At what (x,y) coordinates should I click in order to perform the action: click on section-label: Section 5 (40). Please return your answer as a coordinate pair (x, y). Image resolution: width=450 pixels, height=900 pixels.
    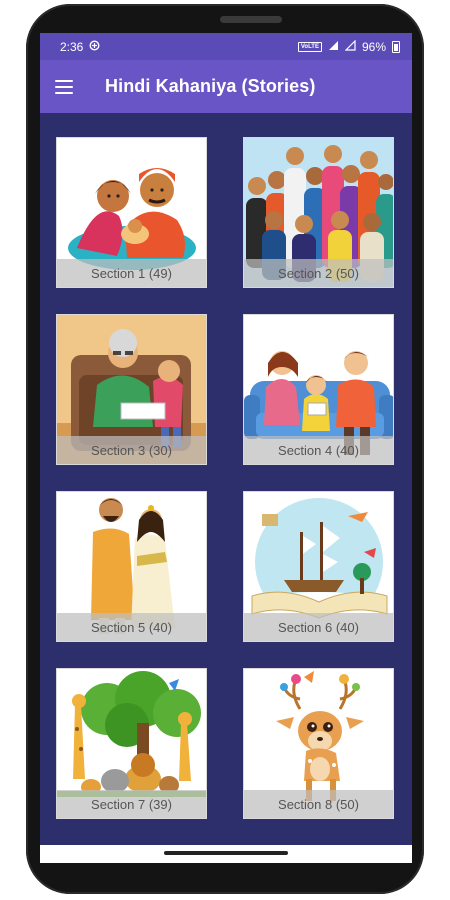
    Looking at the image, I should click on (131, 627).